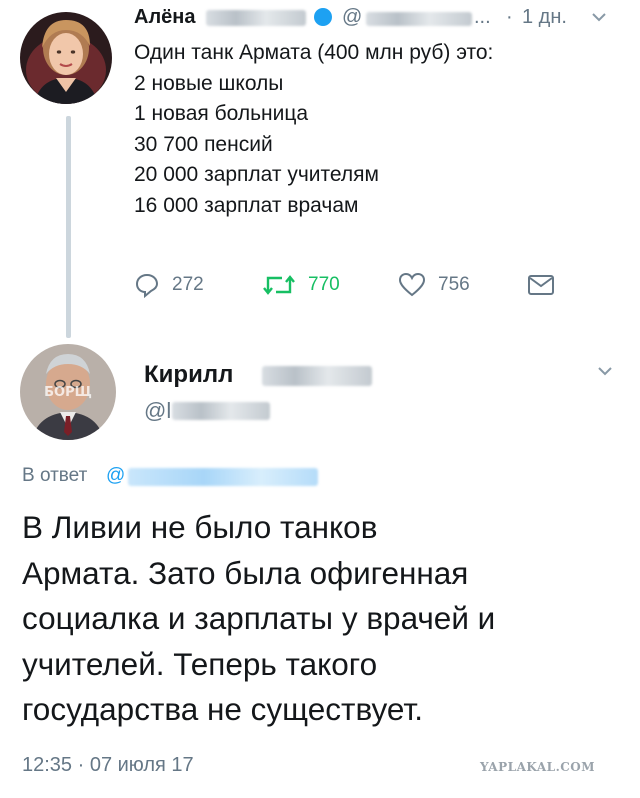 The height and width of the screenshot is (798, 640). I want to click on avatar-stamp-text: БОРЩ, so click(68, 392).